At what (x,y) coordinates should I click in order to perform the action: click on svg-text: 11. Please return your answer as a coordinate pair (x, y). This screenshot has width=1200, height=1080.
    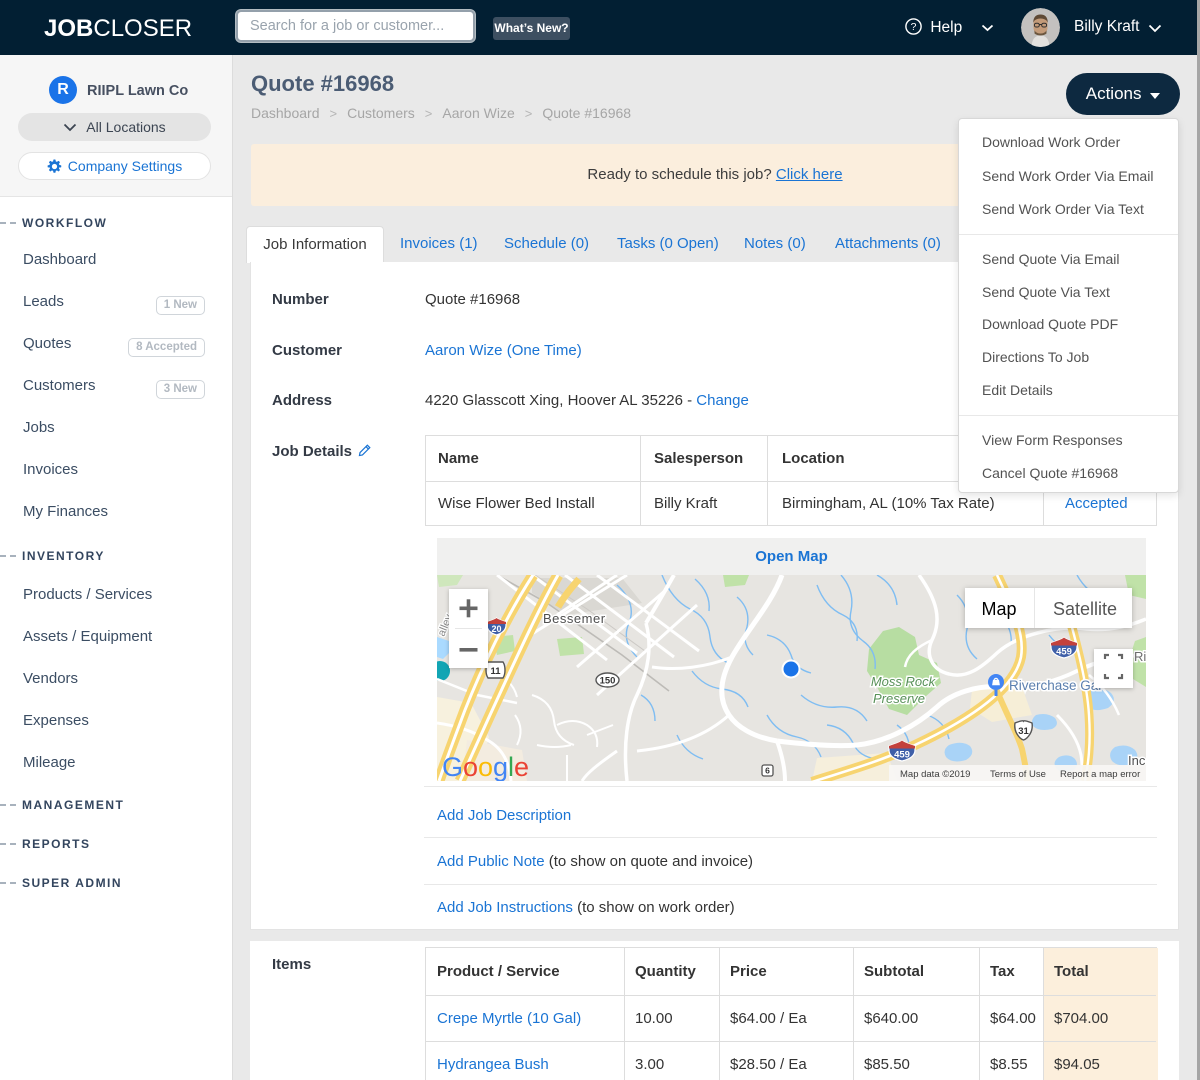
    Looking at the image, I should click on (495, 671).